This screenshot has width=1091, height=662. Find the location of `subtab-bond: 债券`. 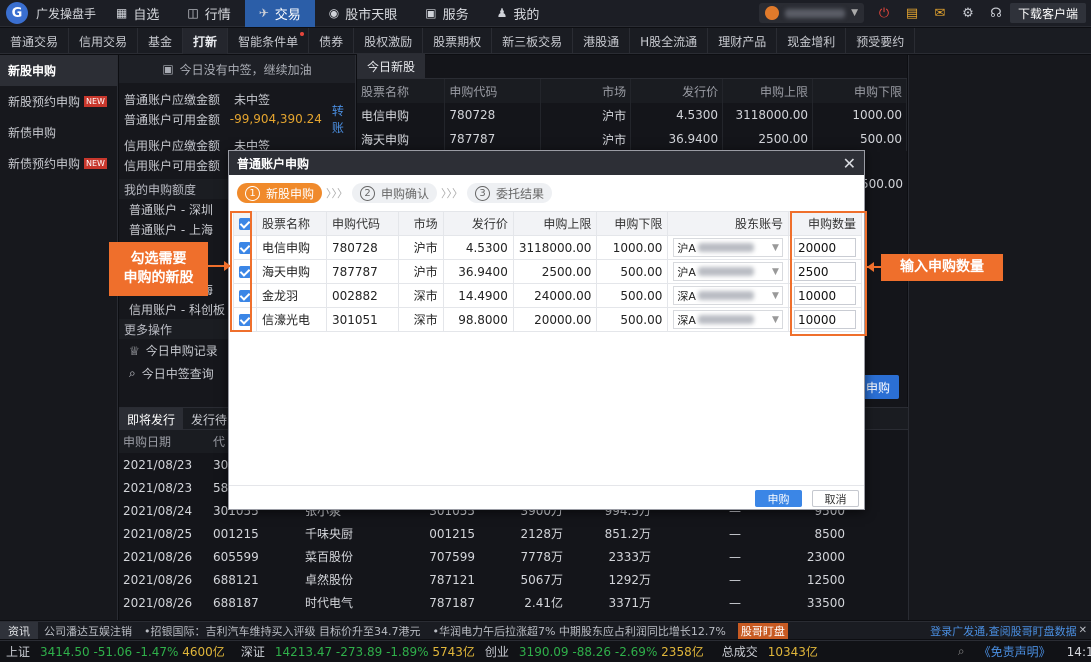

subtab-bond: 债券 is located at coordinates (332, 41).